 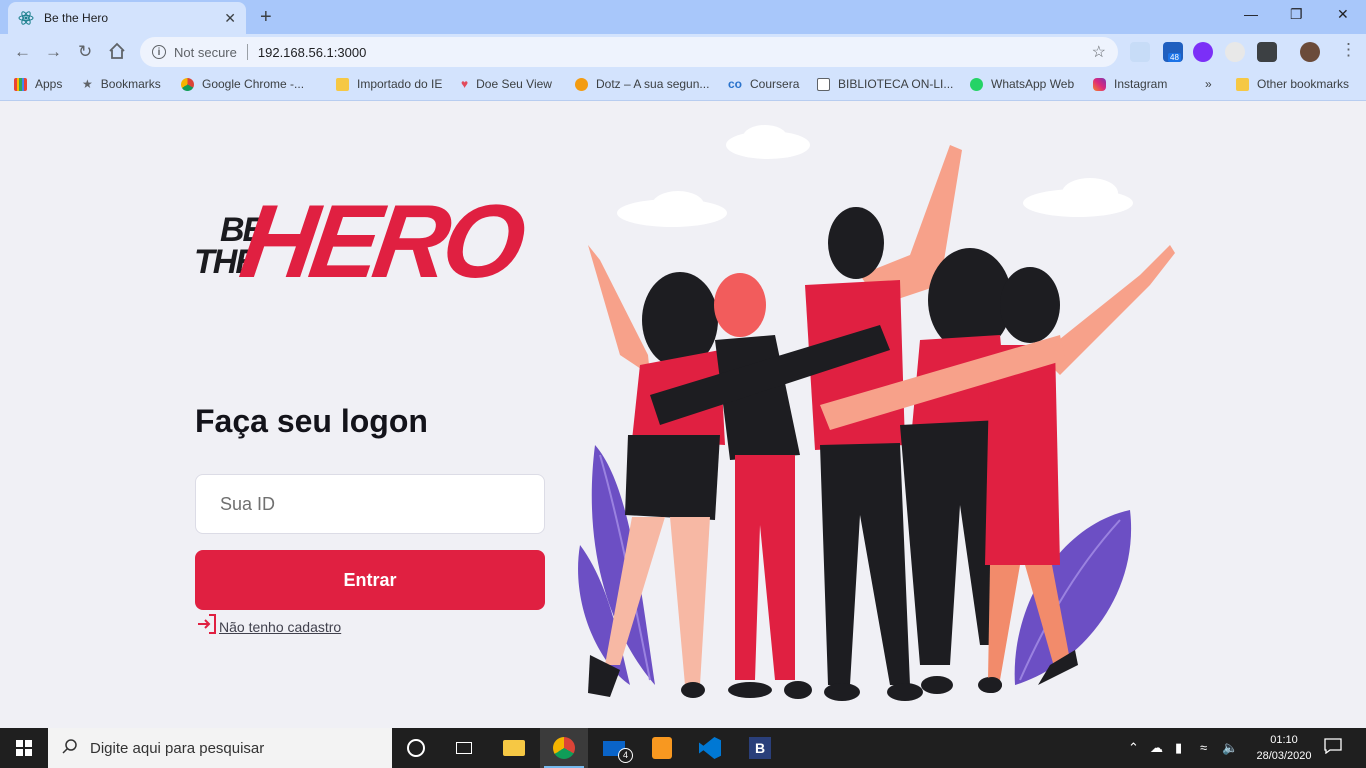 I want to click on bookmark-label: Bookmarks, so click(x=130, y=84).